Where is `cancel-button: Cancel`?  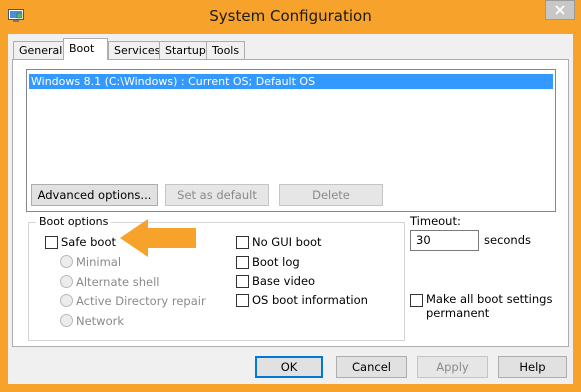 cancel-button: Cancel is located at coordinates (371, 367).